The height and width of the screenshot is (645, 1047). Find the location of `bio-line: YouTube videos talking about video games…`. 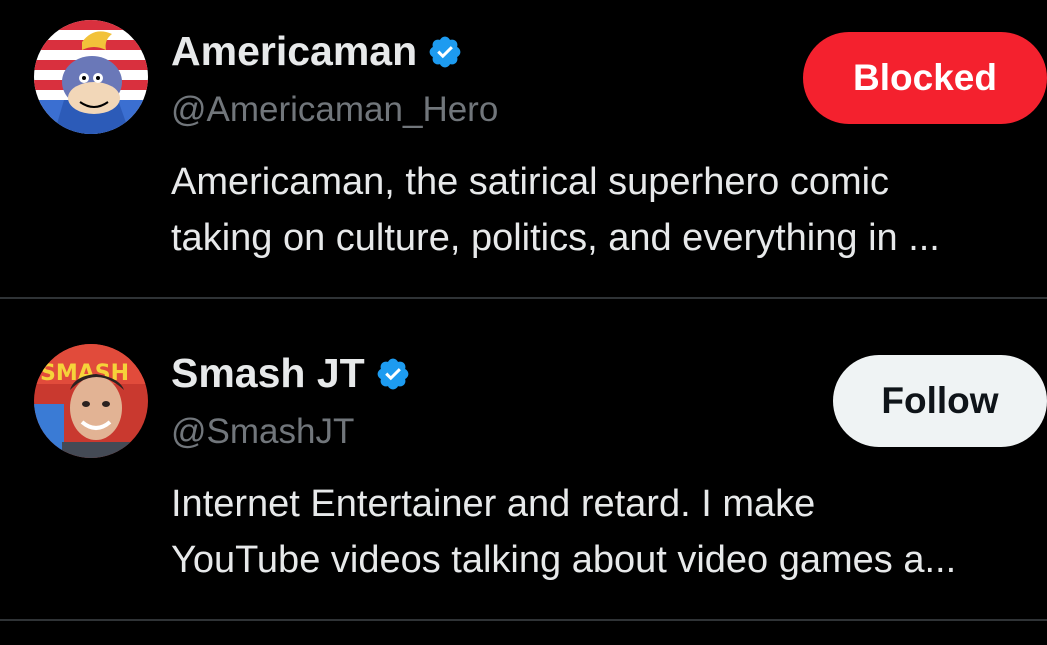

bio-line: YouTube videos talking about video games… is located at coordinates (564, 560).